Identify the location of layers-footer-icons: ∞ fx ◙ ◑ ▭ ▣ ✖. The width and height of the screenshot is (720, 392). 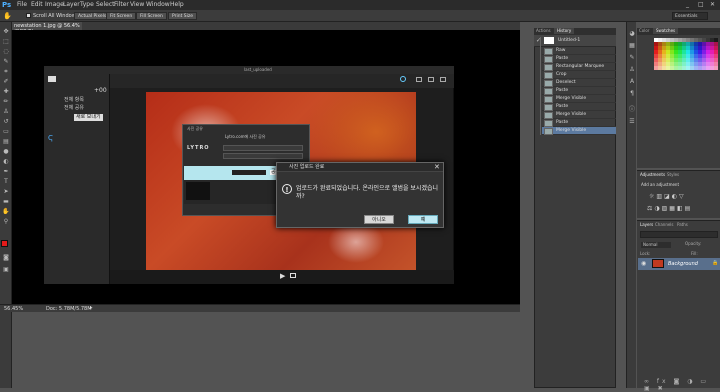
(682, 385).